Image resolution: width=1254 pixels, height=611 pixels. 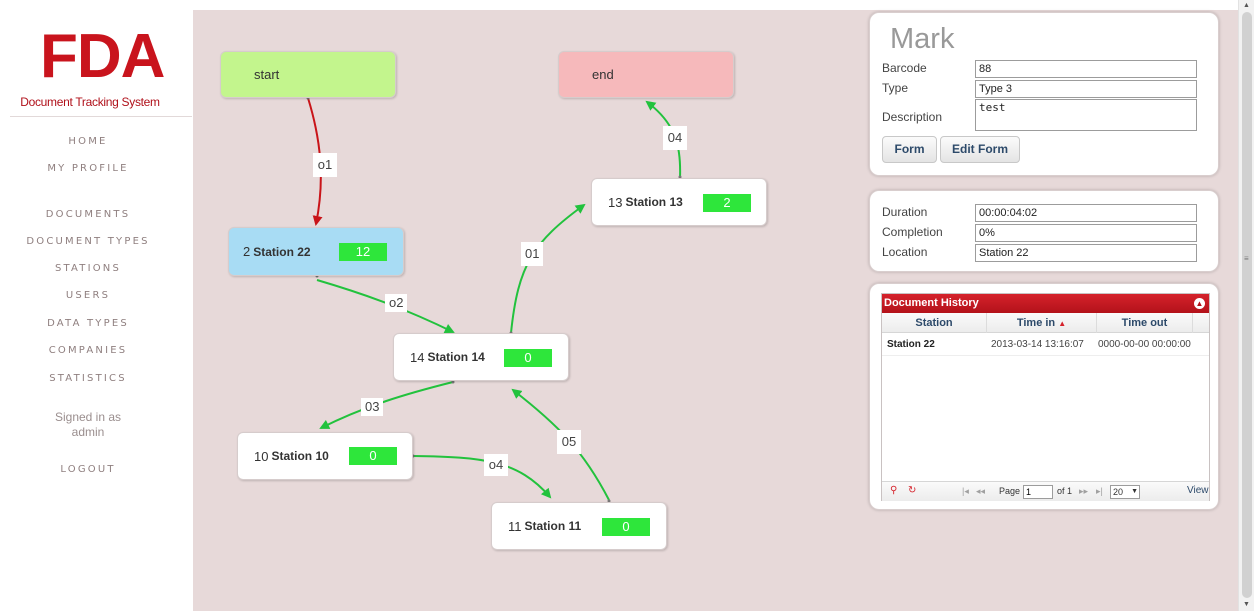 I want to click on station-node-11: 11 Station 11 0, so click(x=579, y=526).